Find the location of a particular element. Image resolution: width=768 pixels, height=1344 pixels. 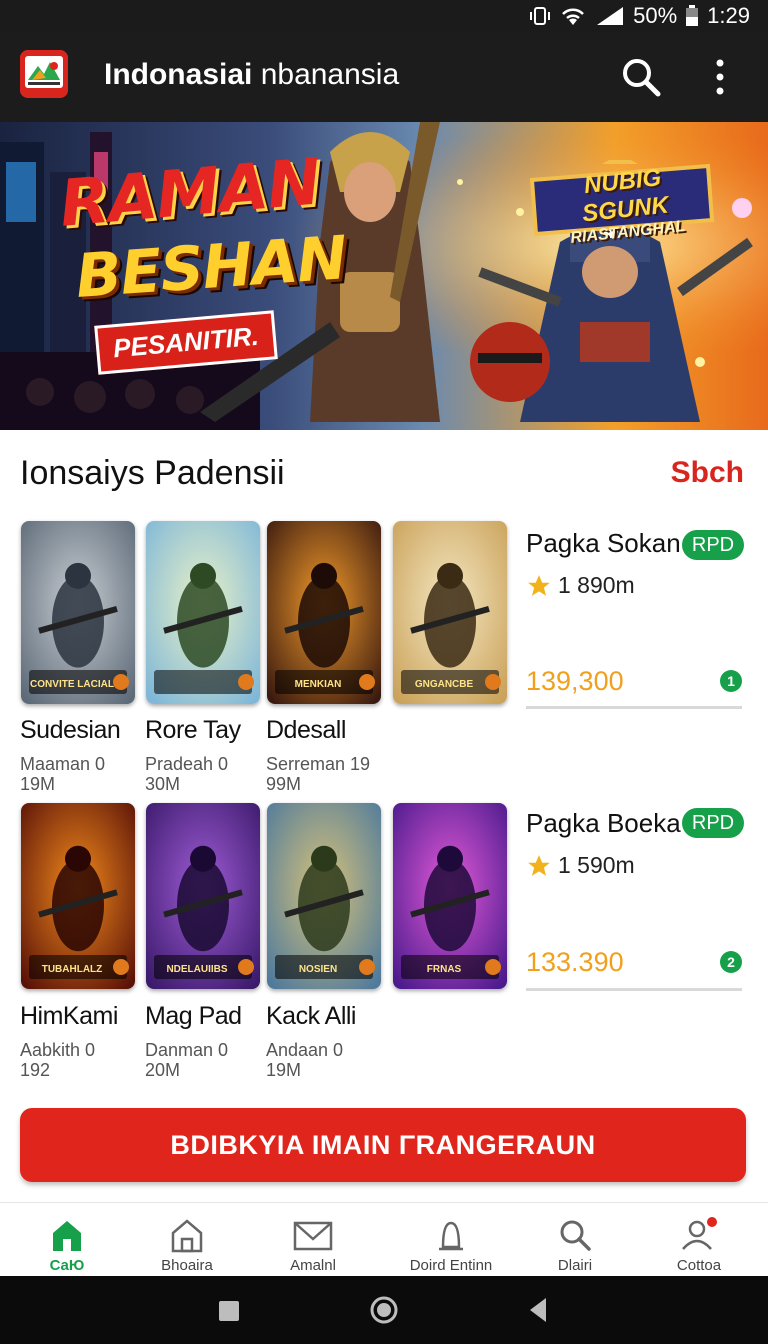

game-meta: Aabkith 0 192 is located at coordinates (57, 1060).